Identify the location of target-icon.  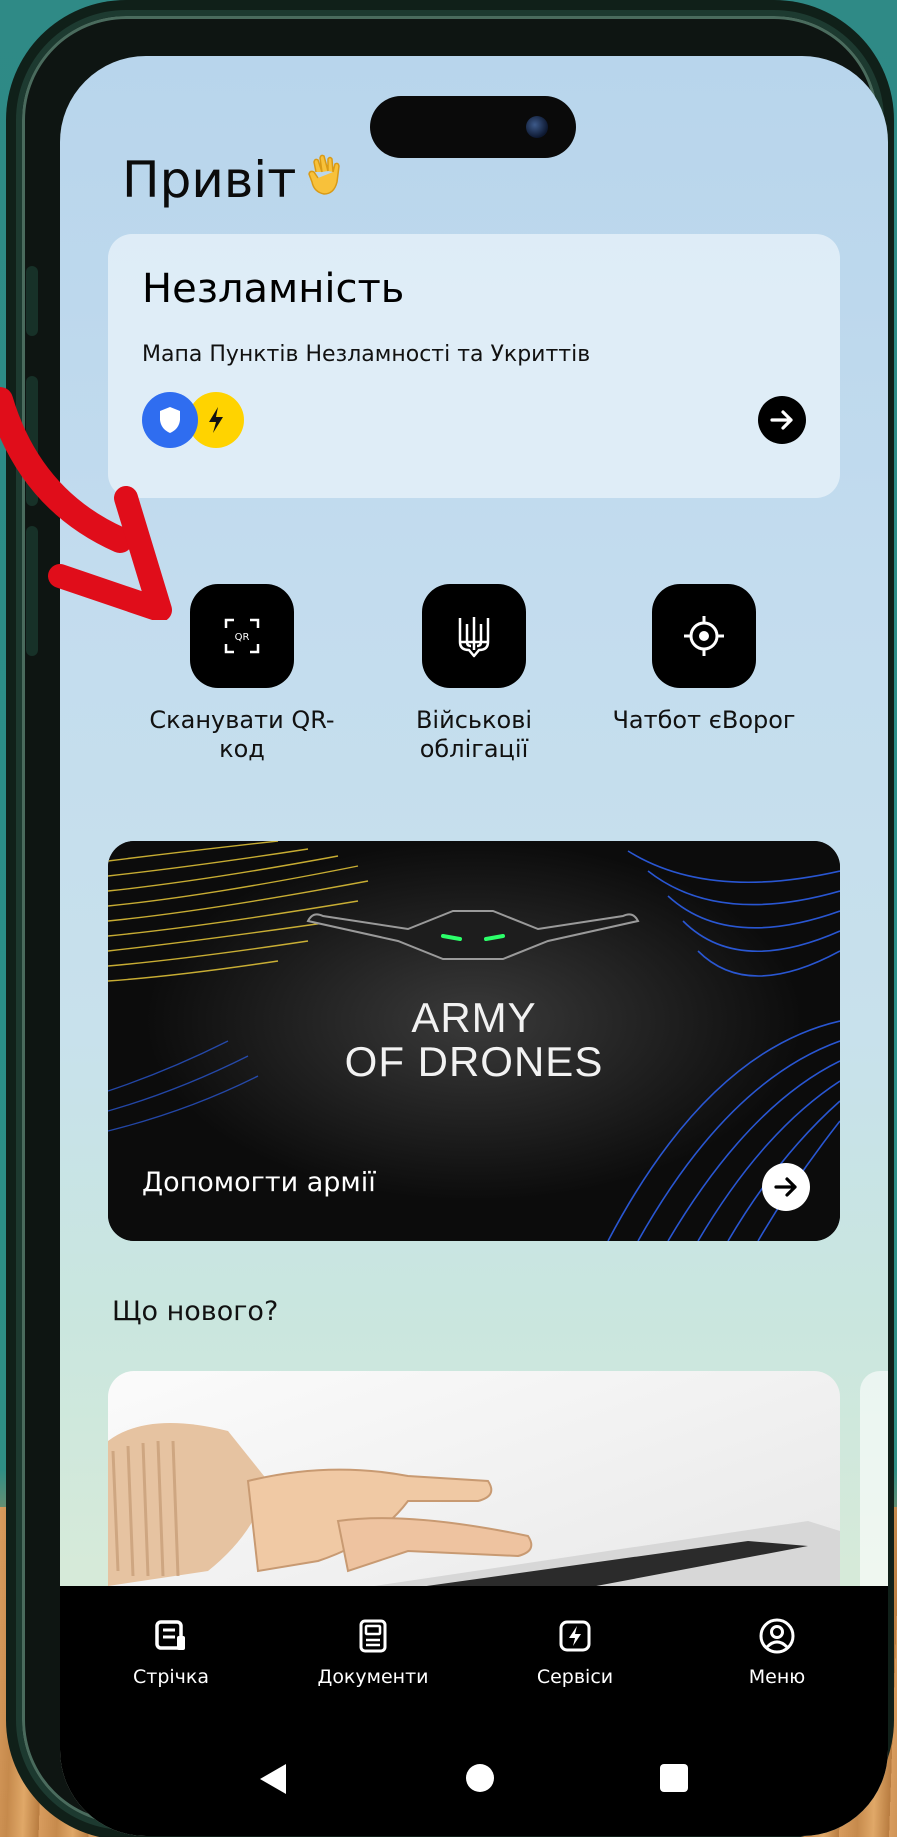
(704, 636).